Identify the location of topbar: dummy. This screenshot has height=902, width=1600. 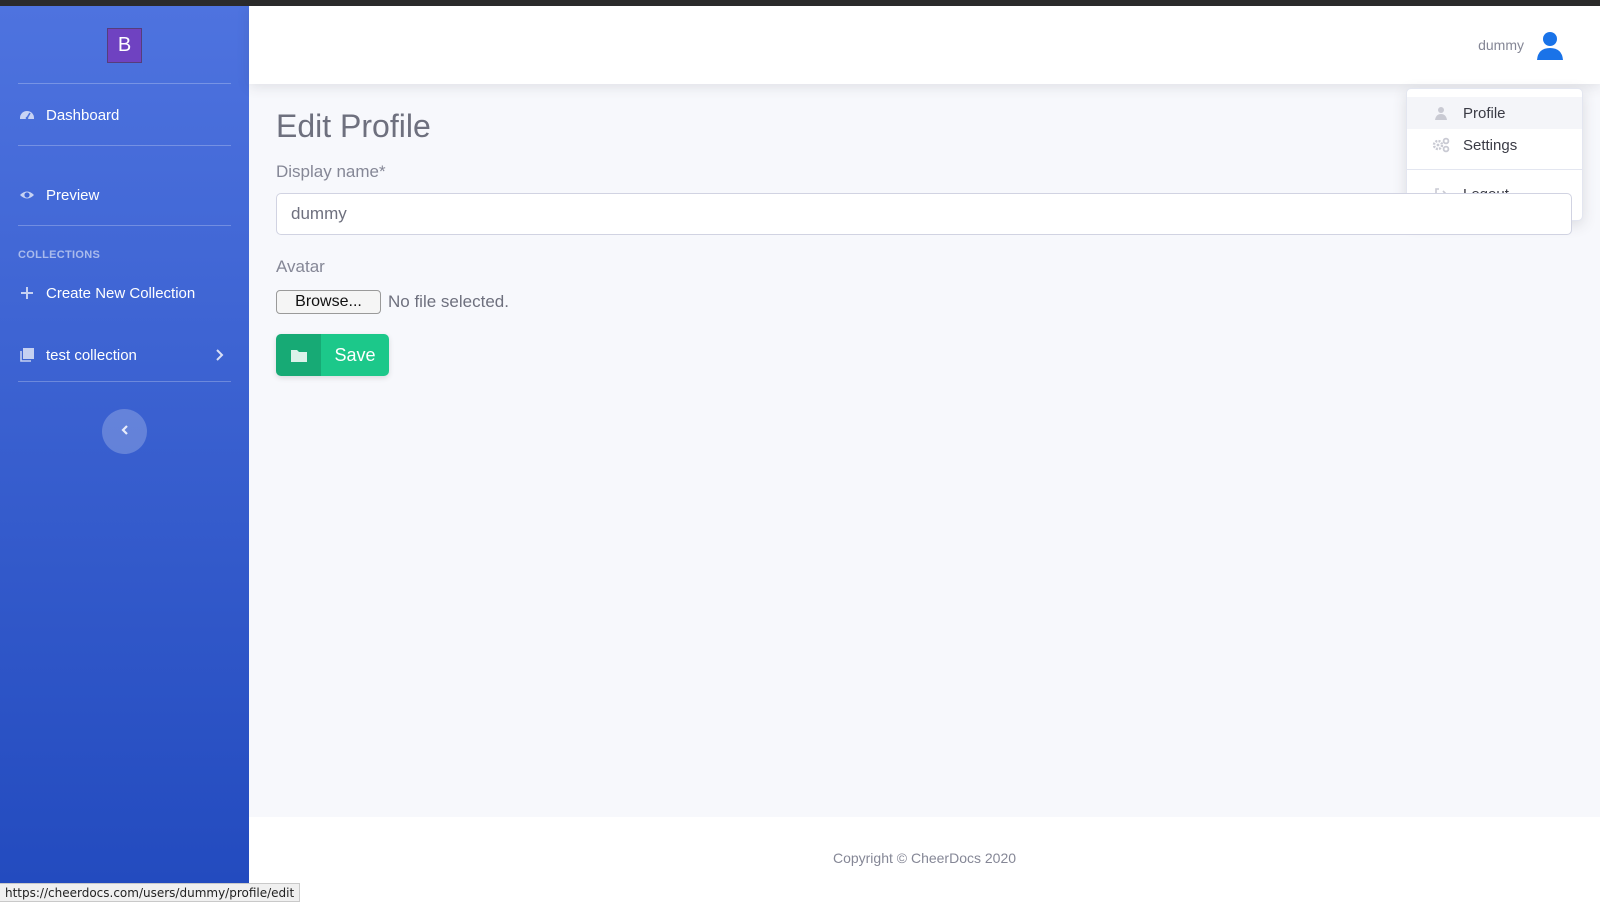
(924, 45).